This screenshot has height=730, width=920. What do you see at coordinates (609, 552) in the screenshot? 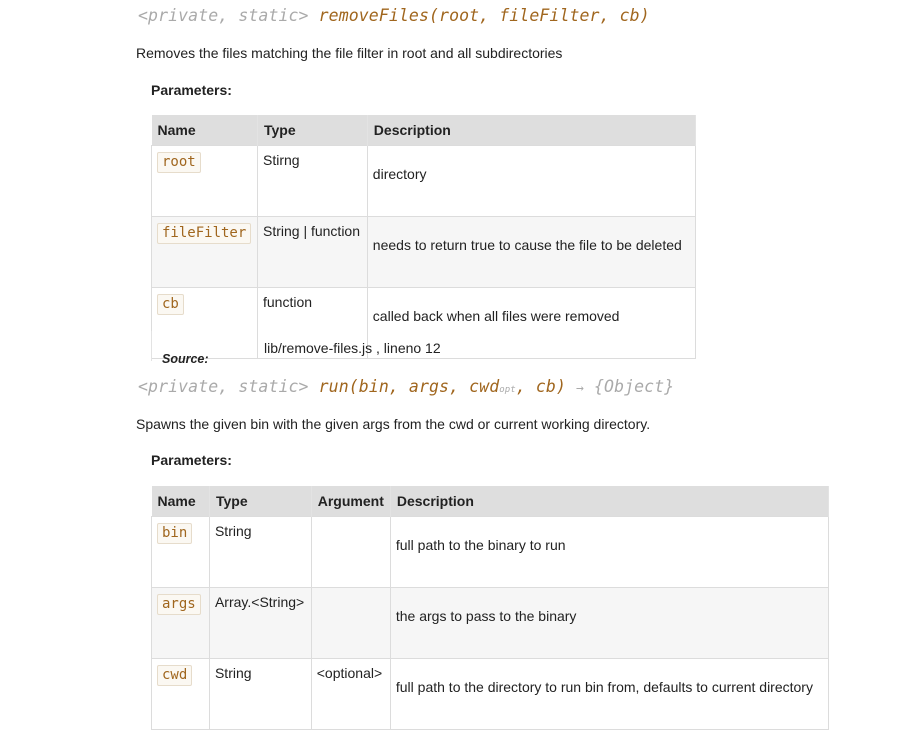
I see `param-description: full path to the binary to run` at bounding box center [609, 552].